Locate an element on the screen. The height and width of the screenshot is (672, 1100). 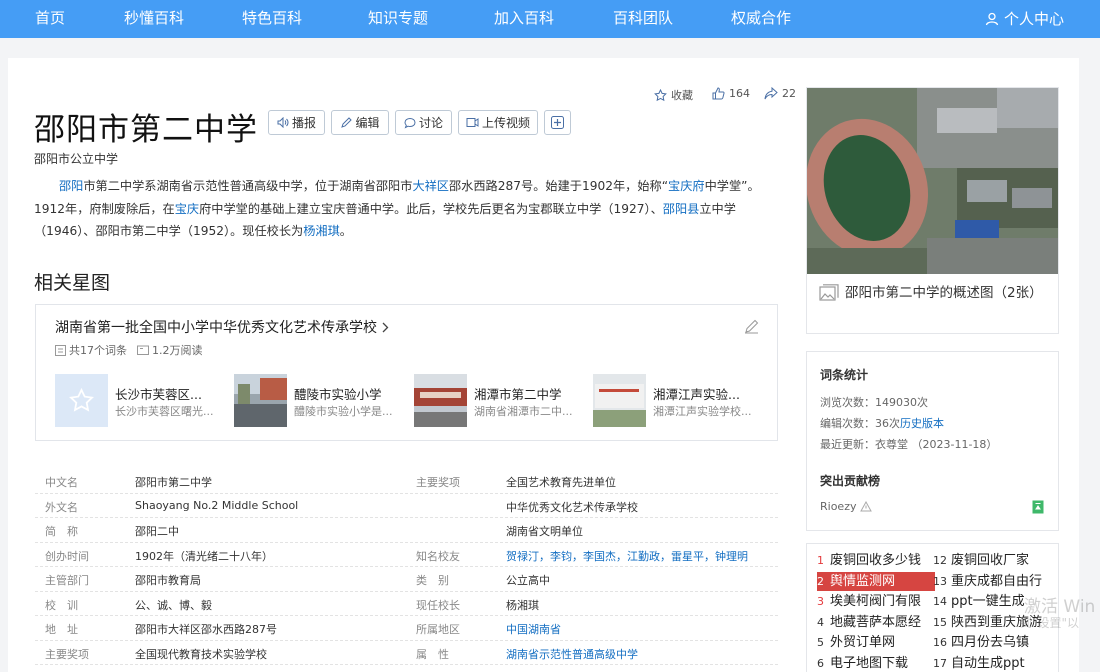
hot-item: 1 废铜回收多少钱 is located at coordinates (876, 560).